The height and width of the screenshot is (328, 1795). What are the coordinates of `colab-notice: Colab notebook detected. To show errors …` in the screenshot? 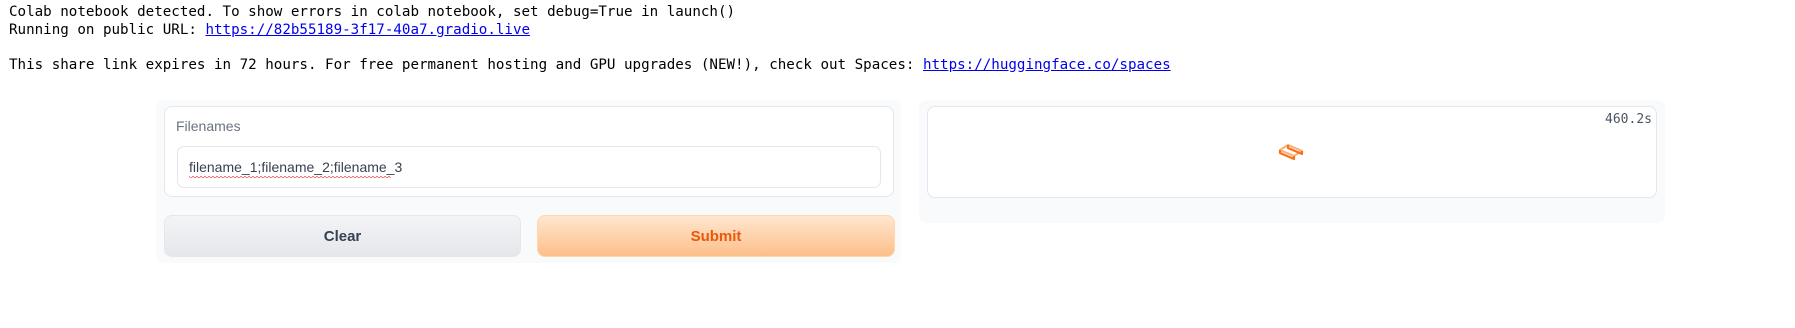 It's located at (372, 12).